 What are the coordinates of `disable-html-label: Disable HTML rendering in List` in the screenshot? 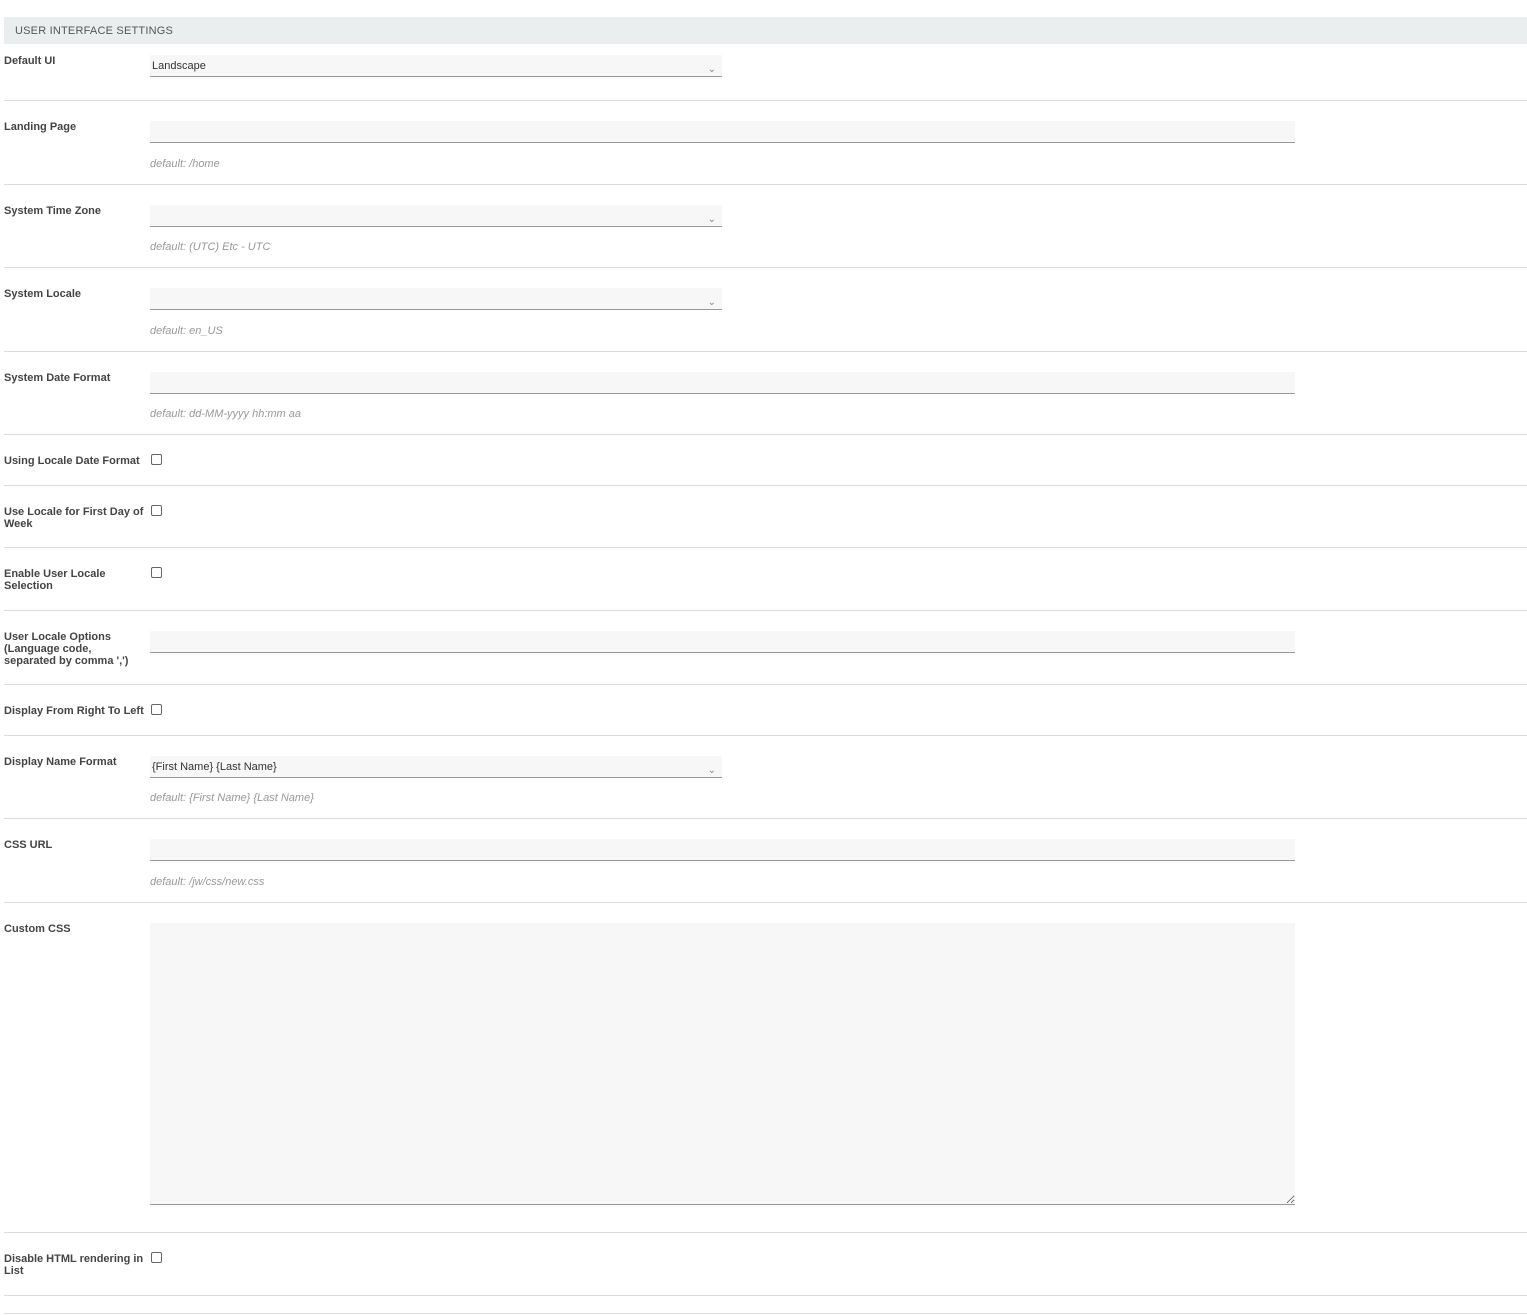 It's located at (74, 1265).